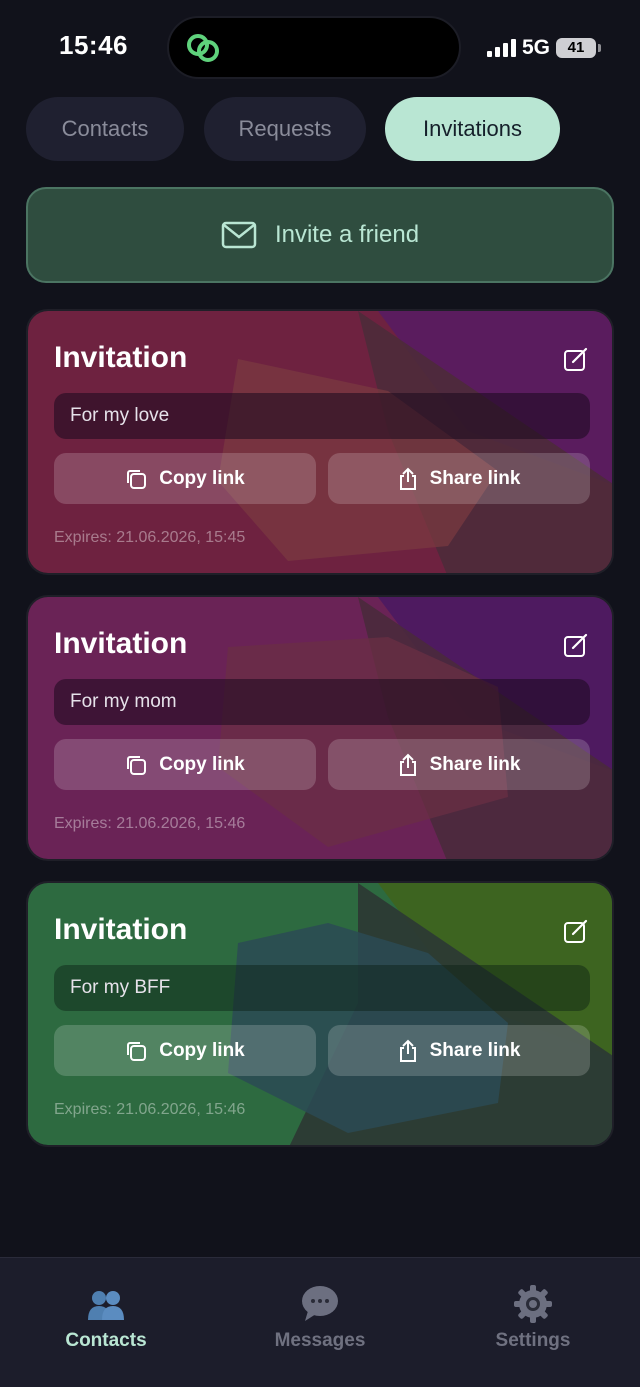  I want to click on nav-contacts-label: Contacts, so click(106, 1340).